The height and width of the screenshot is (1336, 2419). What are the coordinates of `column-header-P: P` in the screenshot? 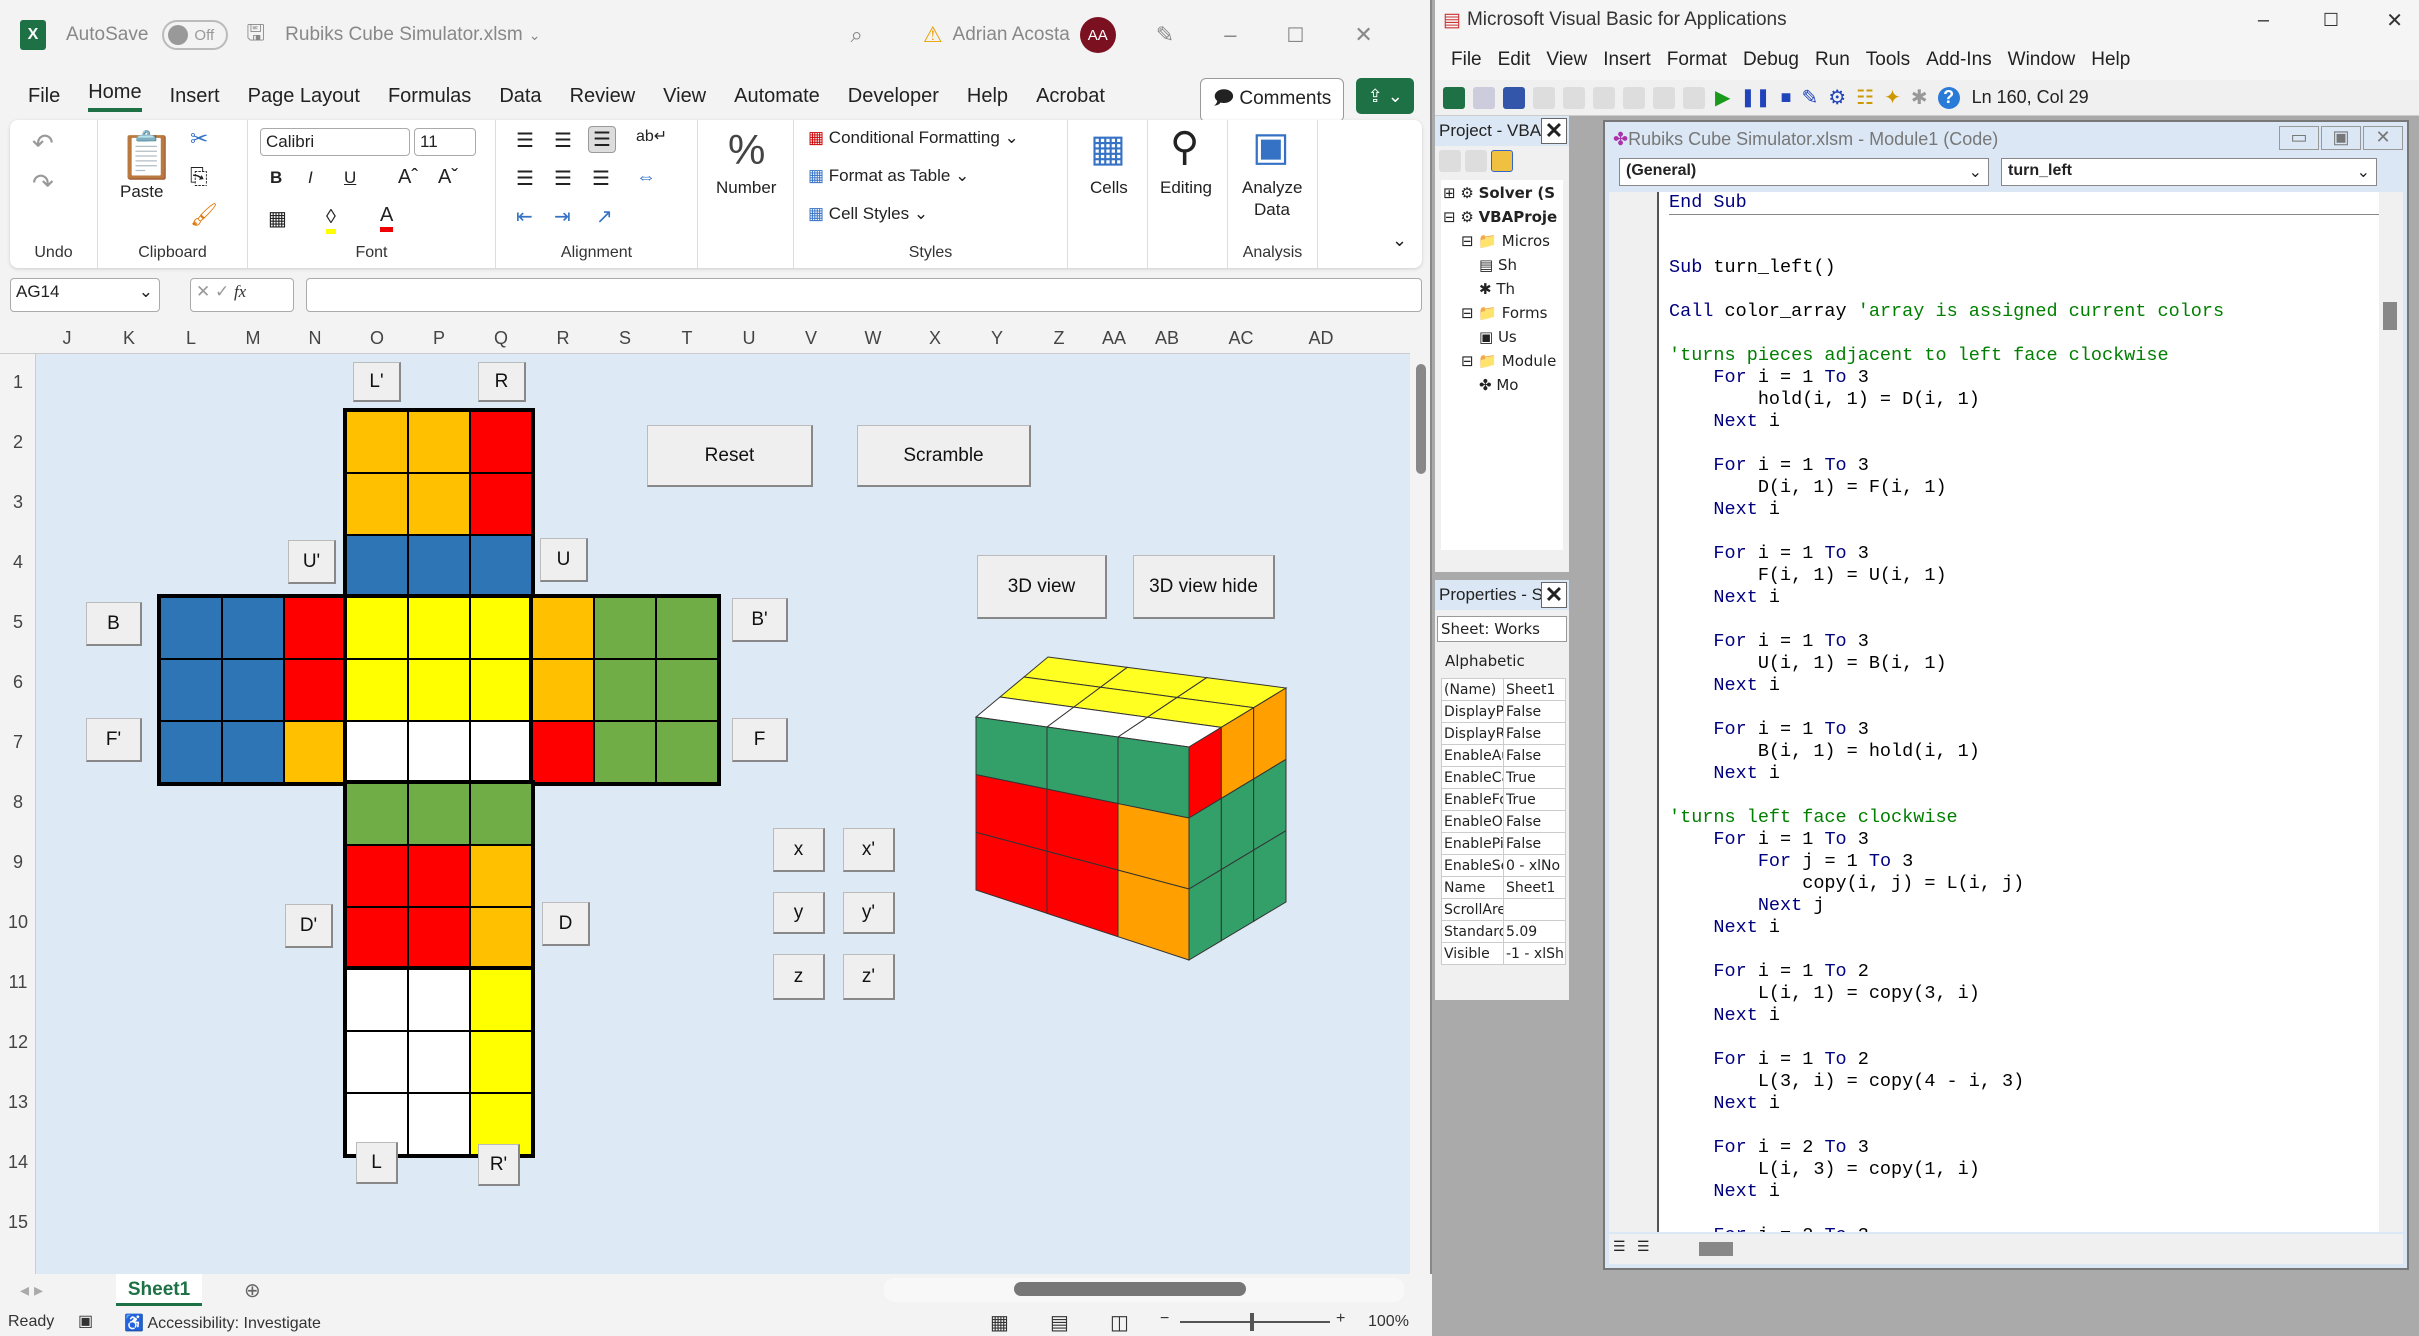 It's located at (439, 338).